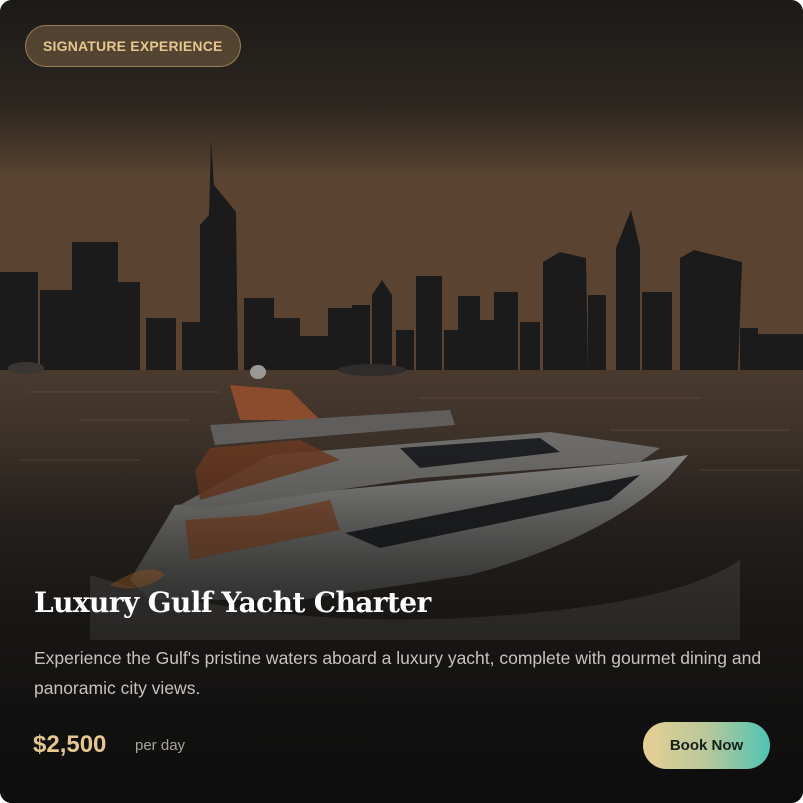 Image resolution: width=803 pixels, height=803 pixels. Describe the element at coordinates (160, 745) in the screenshot. I see `price-unit: per day` at that location.